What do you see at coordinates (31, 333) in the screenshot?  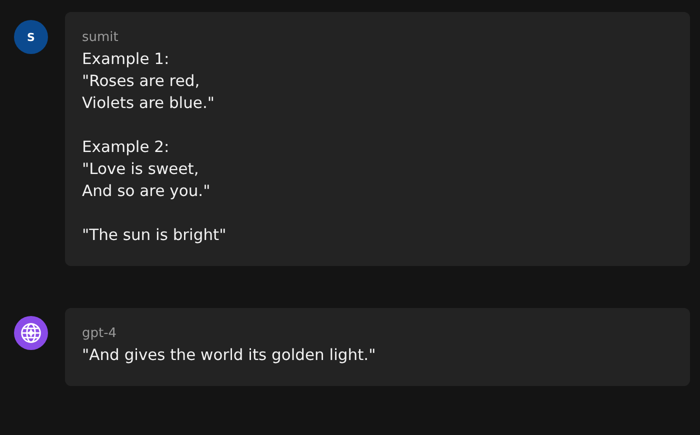 I see `globe-icon` at bounding box center [31, 333].